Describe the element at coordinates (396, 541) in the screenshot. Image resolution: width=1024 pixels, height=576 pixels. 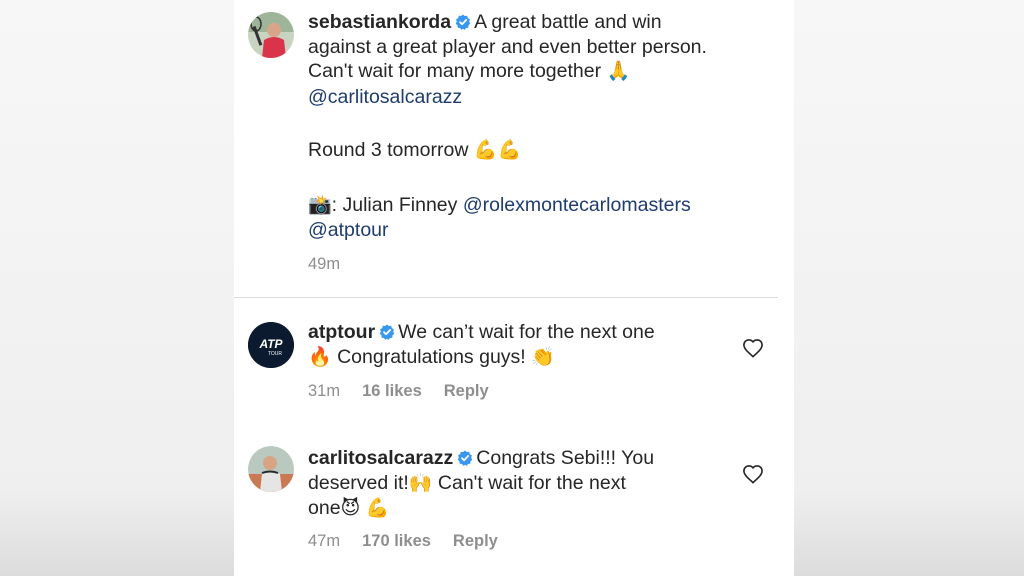
I see `comment-likes: 170 likes` at that location.